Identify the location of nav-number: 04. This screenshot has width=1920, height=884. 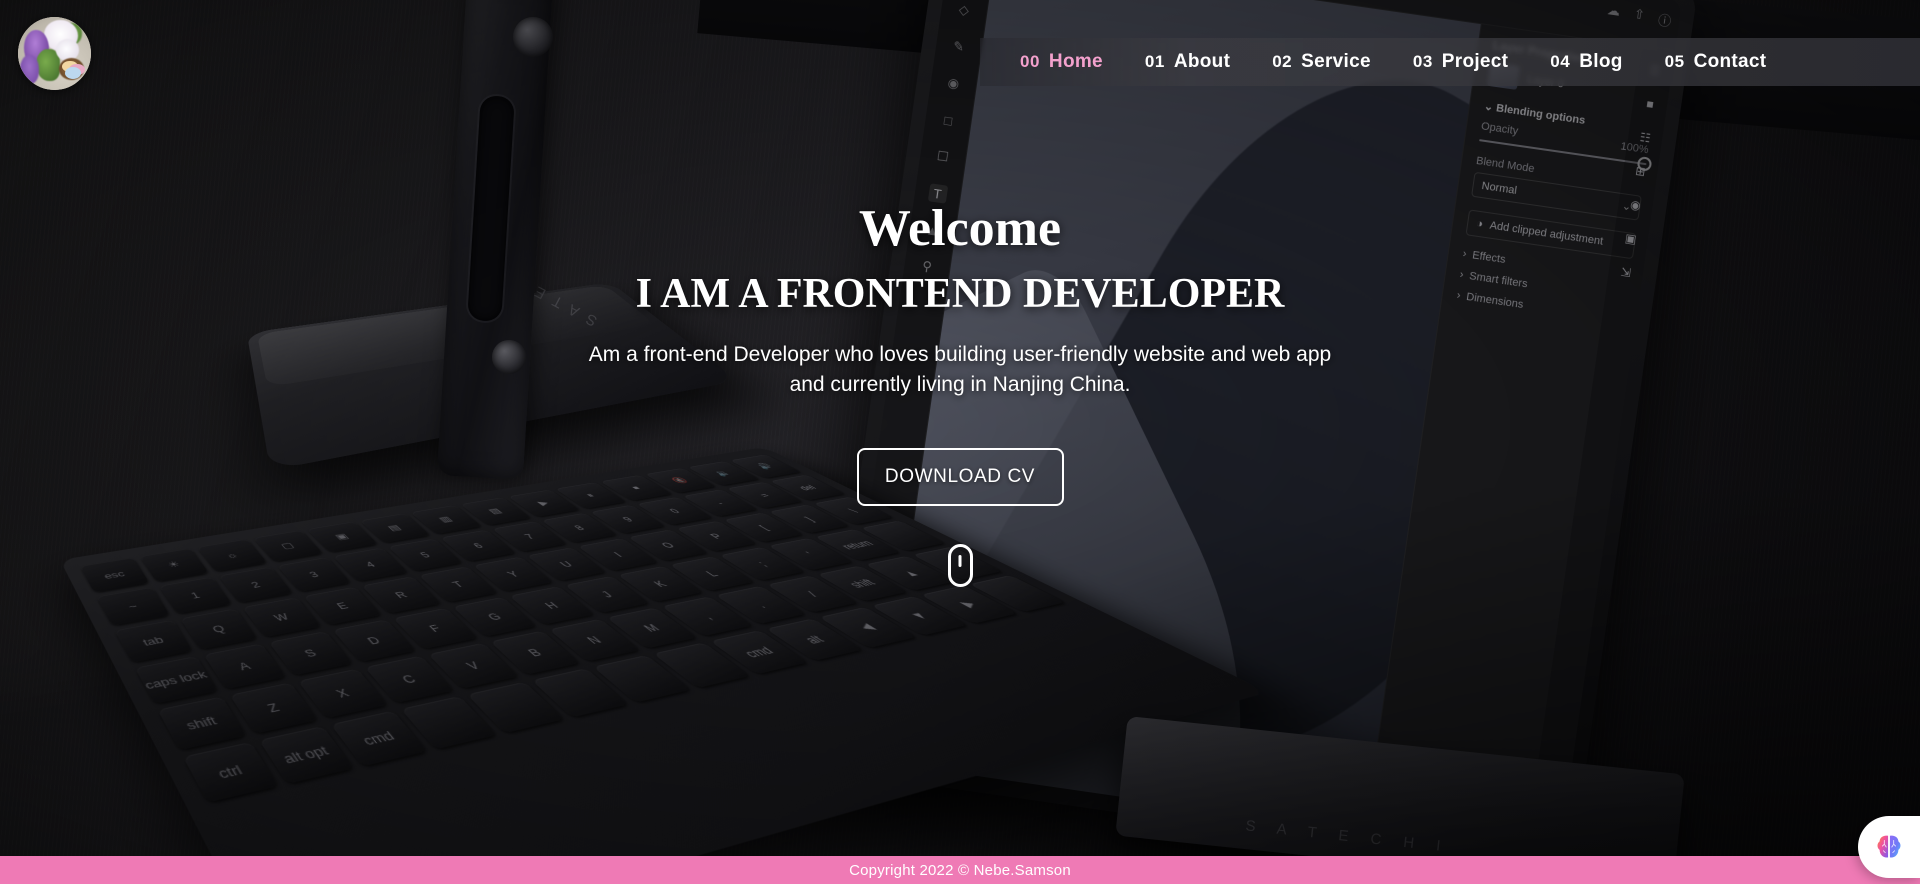
(1560, 61).